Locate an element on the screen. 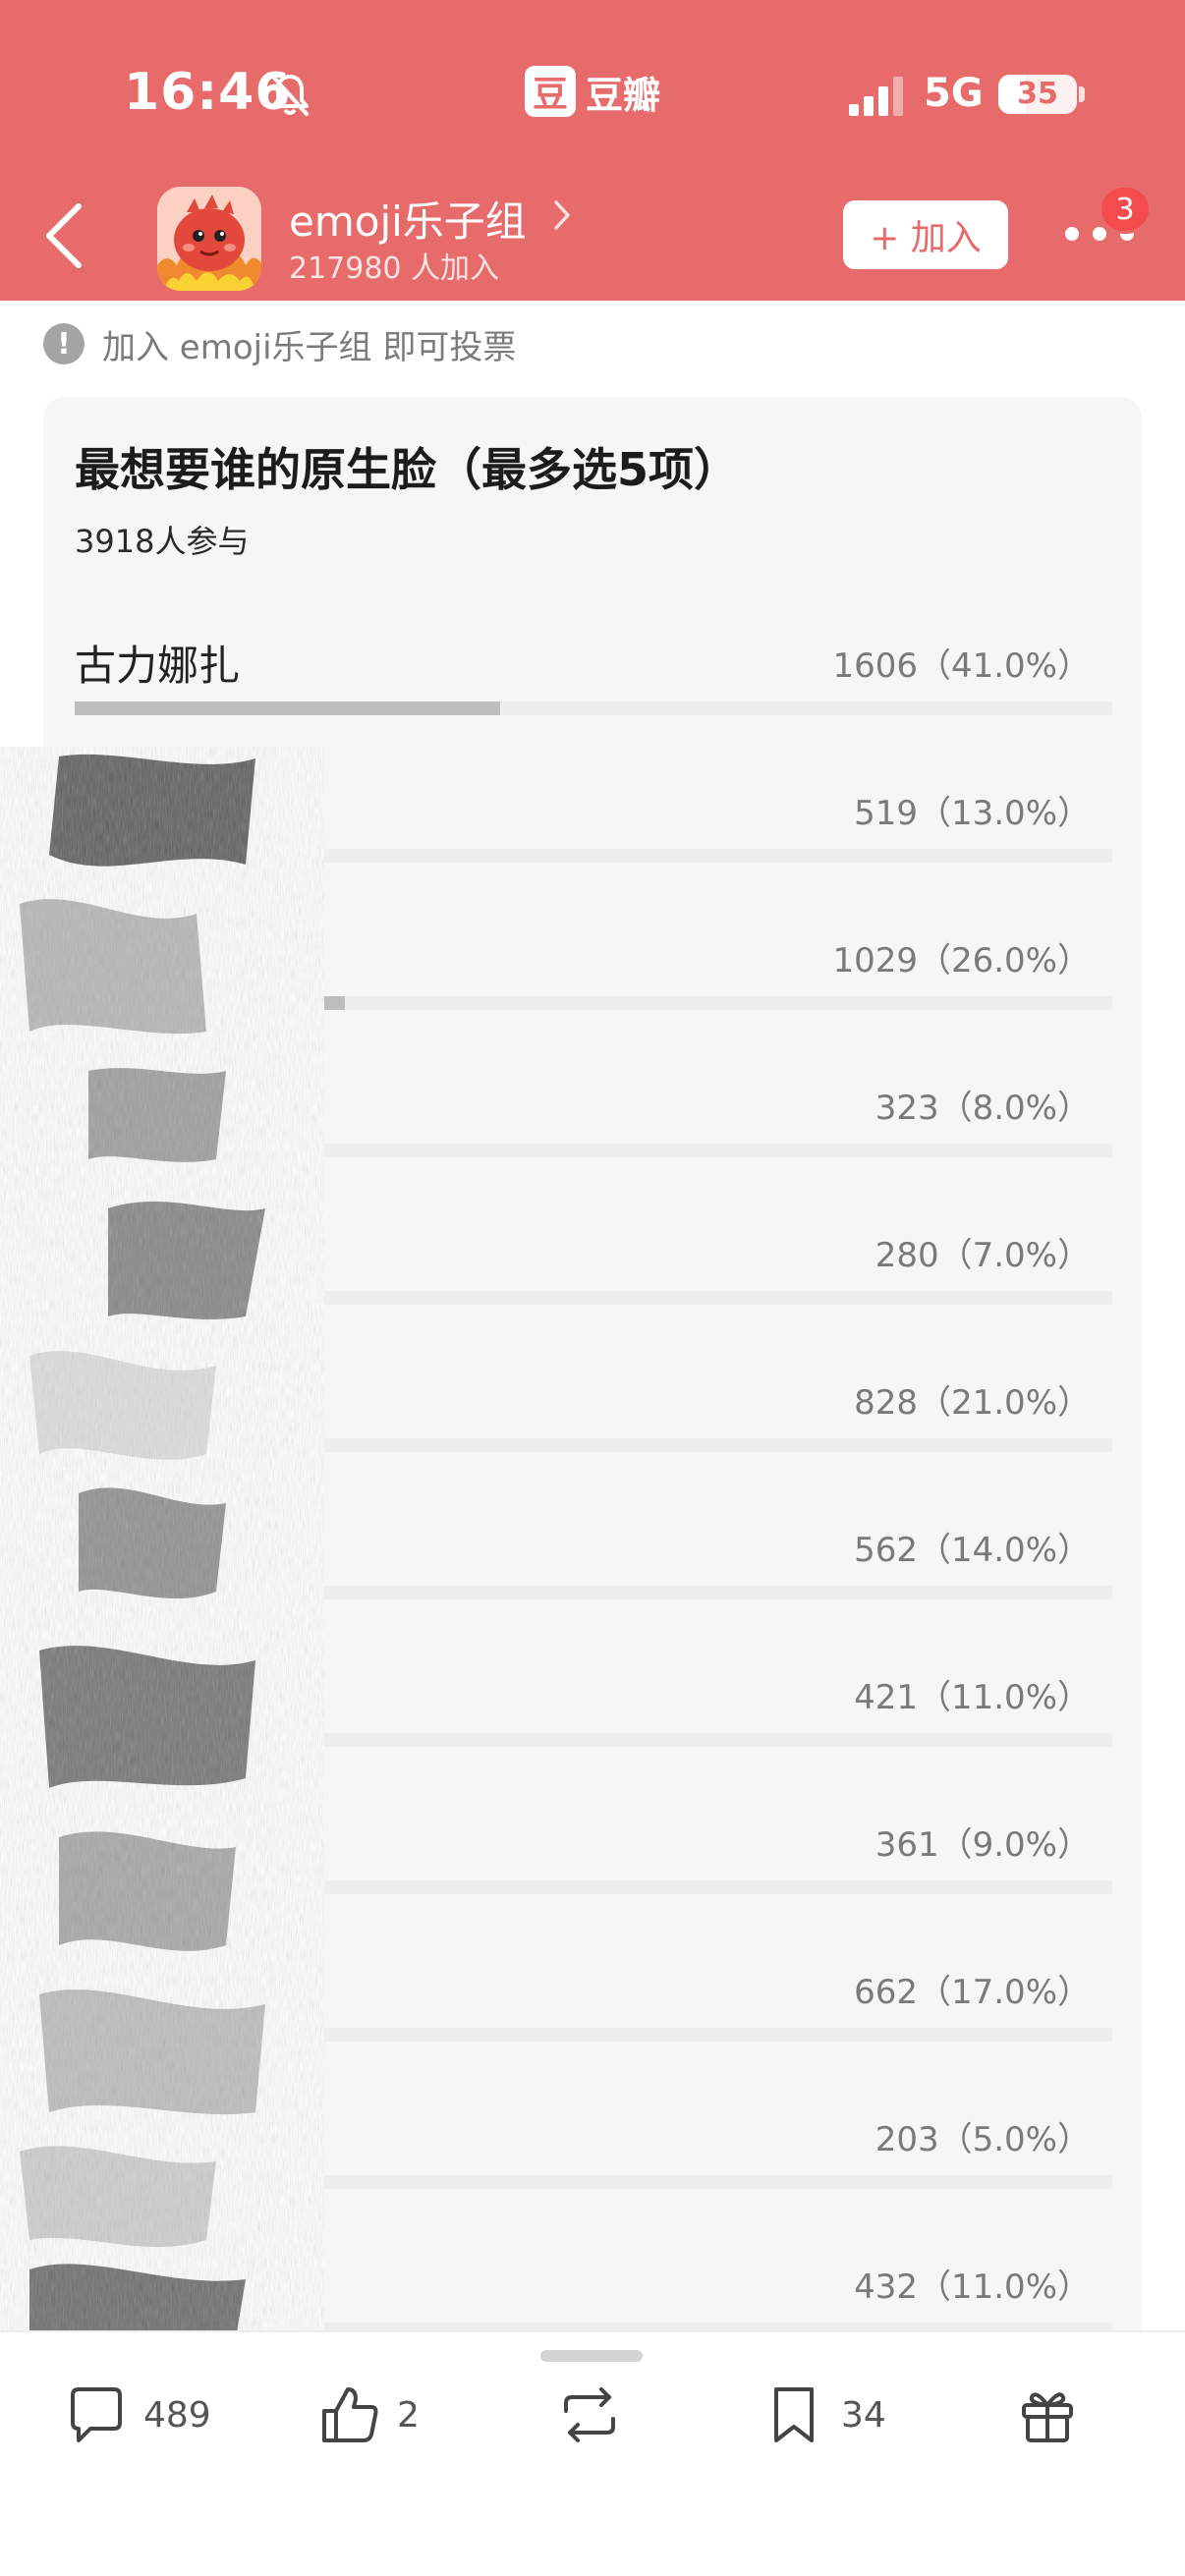 This screenshot has height=2576, width=1185. notification-badge: 3 is located at coordinates (1126, 209).